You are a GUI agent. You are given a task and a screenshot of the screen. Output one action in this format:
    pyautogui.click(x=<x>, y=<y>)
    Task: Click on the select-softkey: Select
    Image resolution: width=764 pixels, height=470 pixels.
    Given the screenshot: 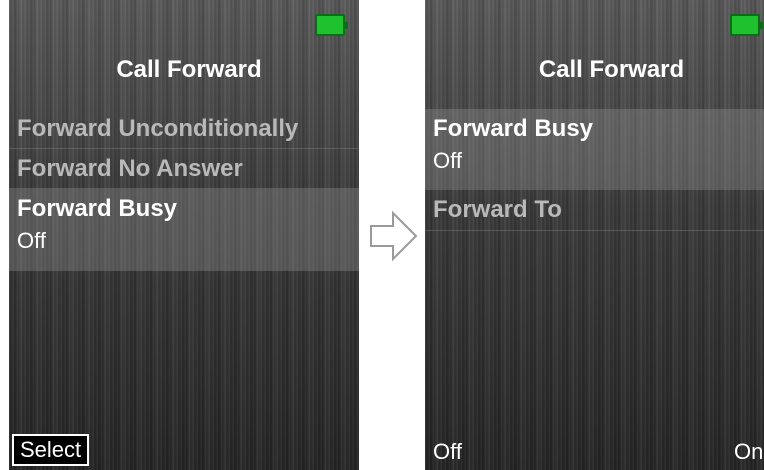 What is the action you would take?
    pyautogui.click(x=51, y=450)
    